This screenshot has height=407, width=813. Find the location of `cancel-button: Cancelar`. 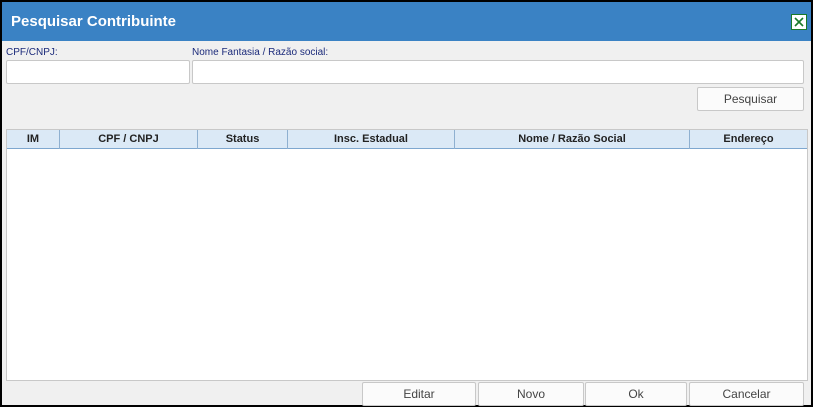

cancel-button: Cancelar is located at coordinates (746, 394).